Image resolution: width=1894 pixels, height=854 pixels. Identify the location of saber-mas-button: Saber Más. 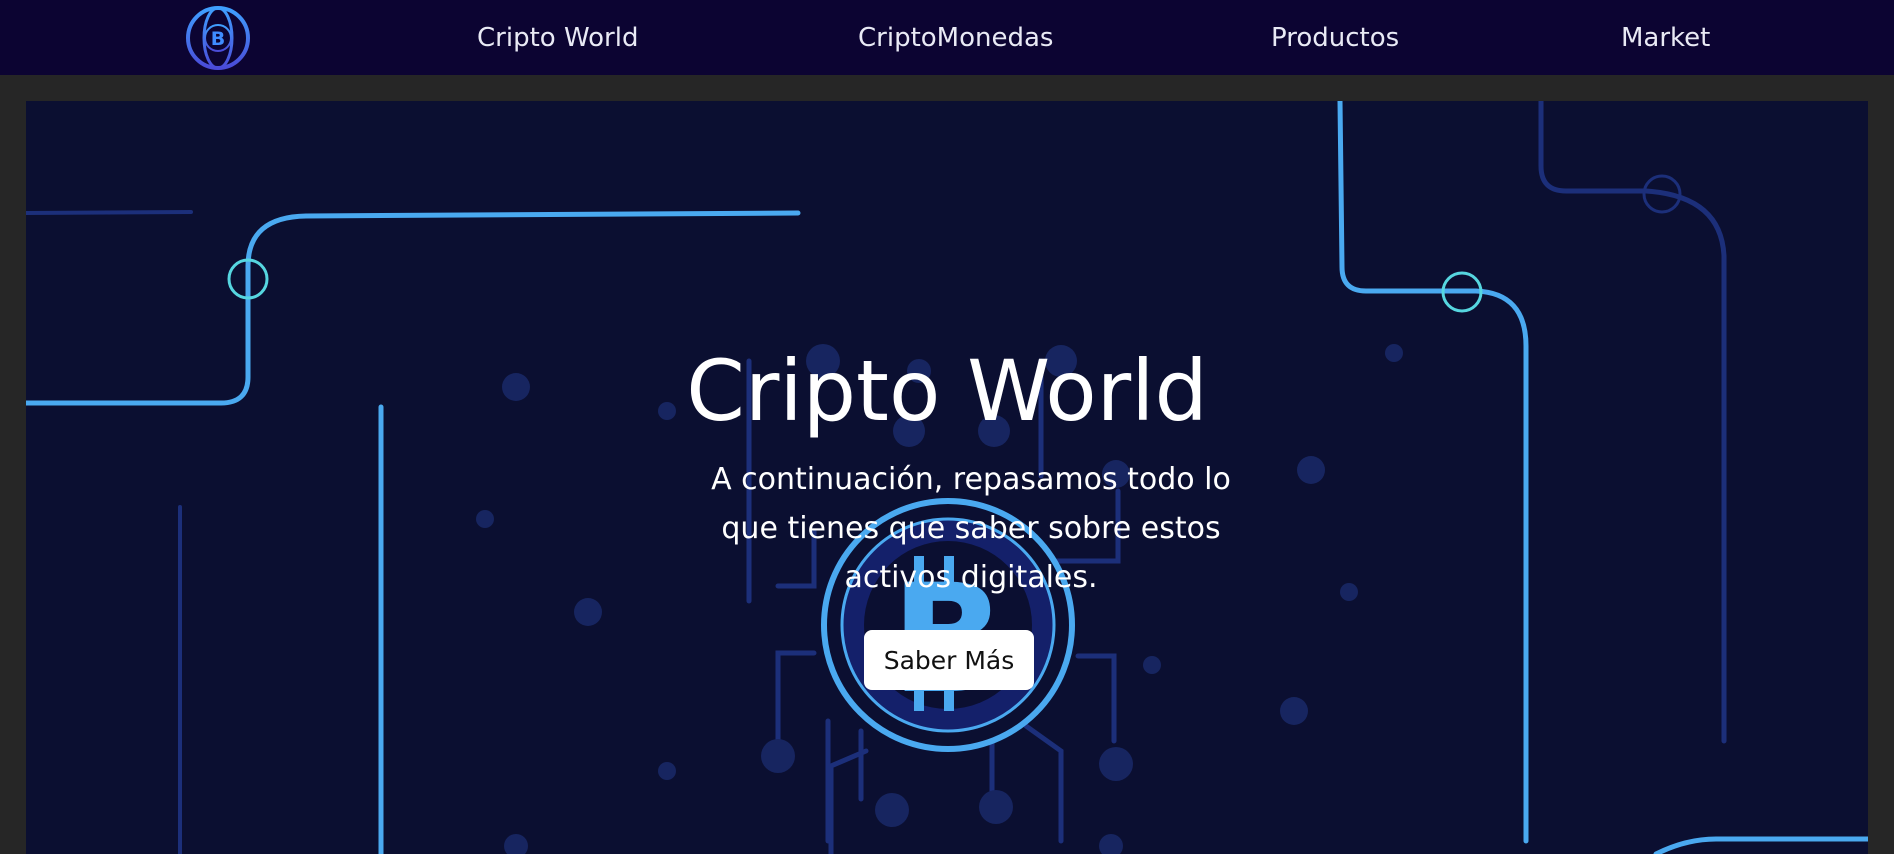
(949, 660).